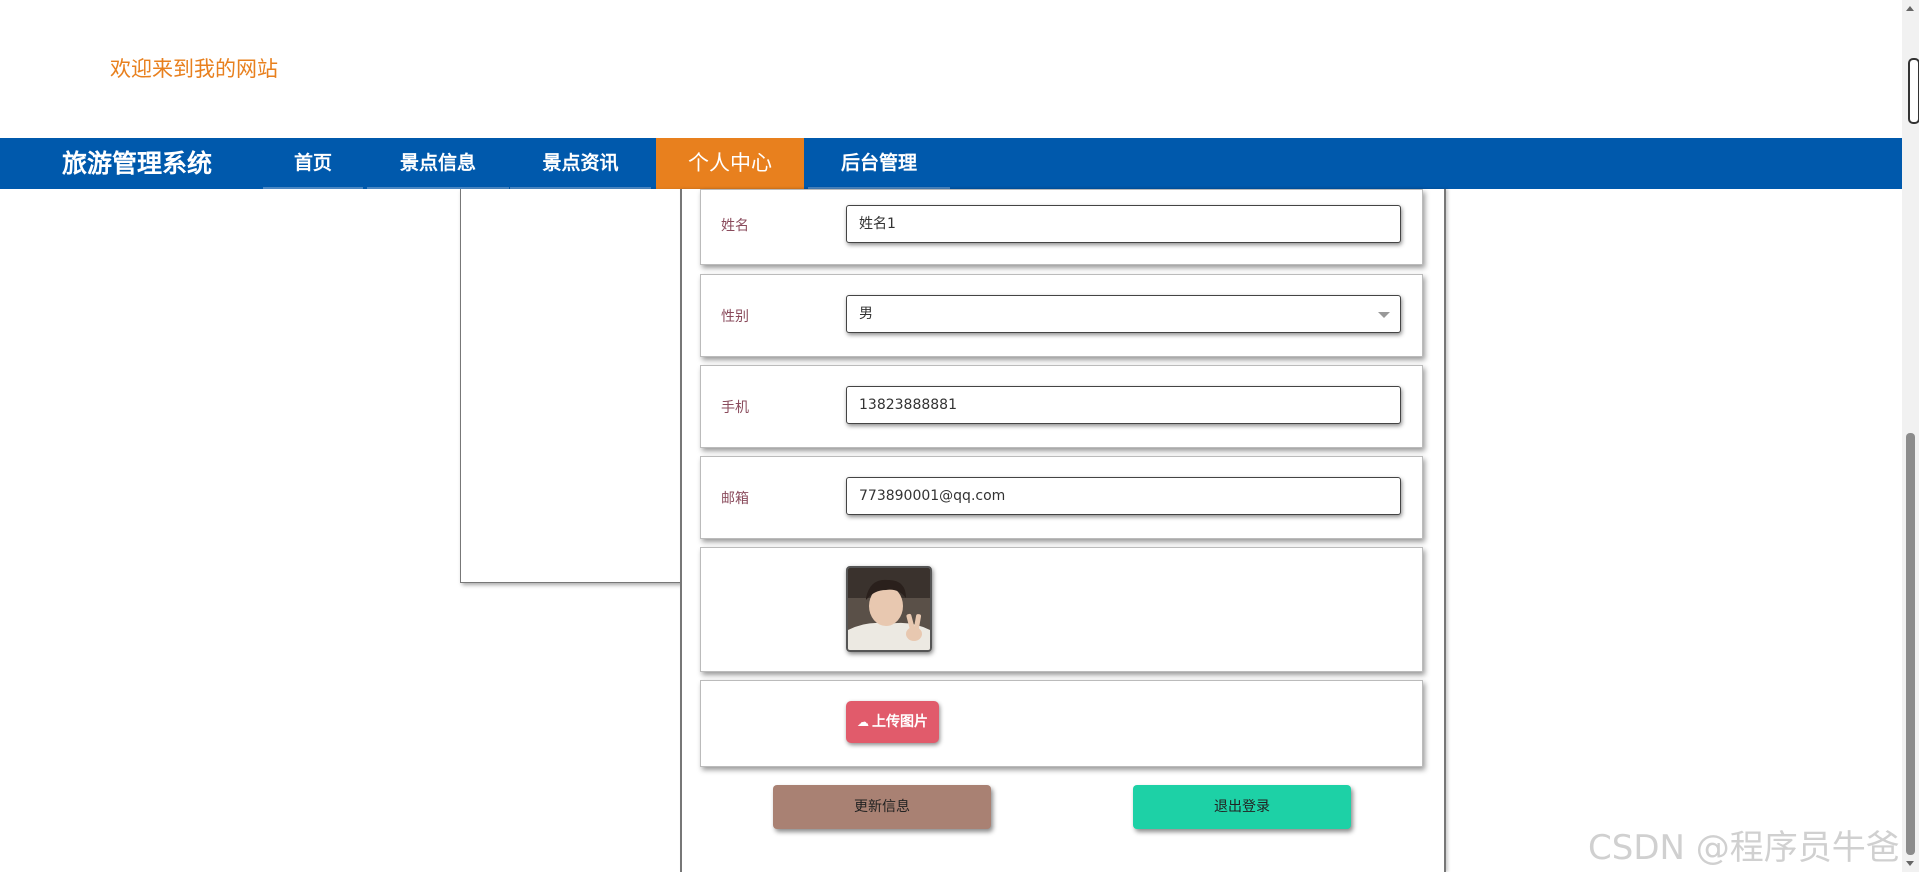  Describe the element at coordinates (863, 722) in the screenshot. I see `cloud-upload-icon: ☁` at that location.